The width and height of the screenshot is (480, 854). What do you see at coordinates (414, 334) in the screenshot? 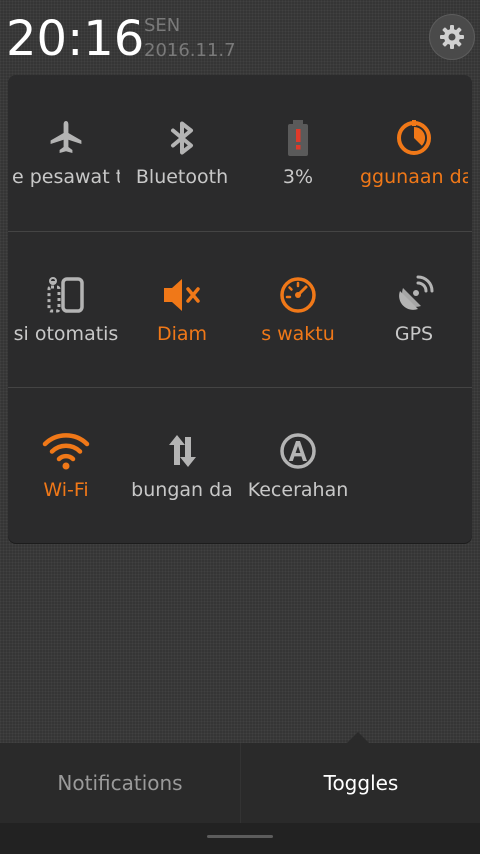
I see `toggle-label: GPS` at bounding box center [414, 334].